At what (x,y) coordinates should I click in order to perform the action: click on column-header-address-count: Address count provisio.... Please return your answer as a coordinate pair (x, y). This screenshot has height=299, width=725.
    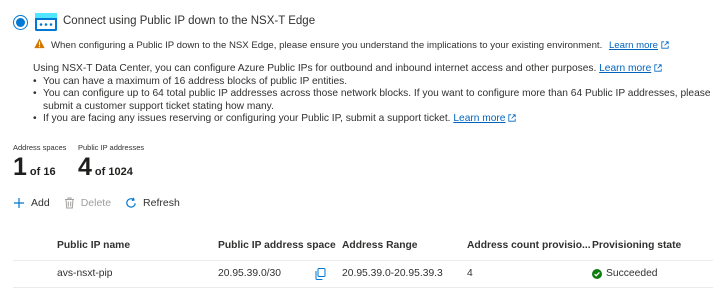
    Looking at the image, I should click on (529, 245).